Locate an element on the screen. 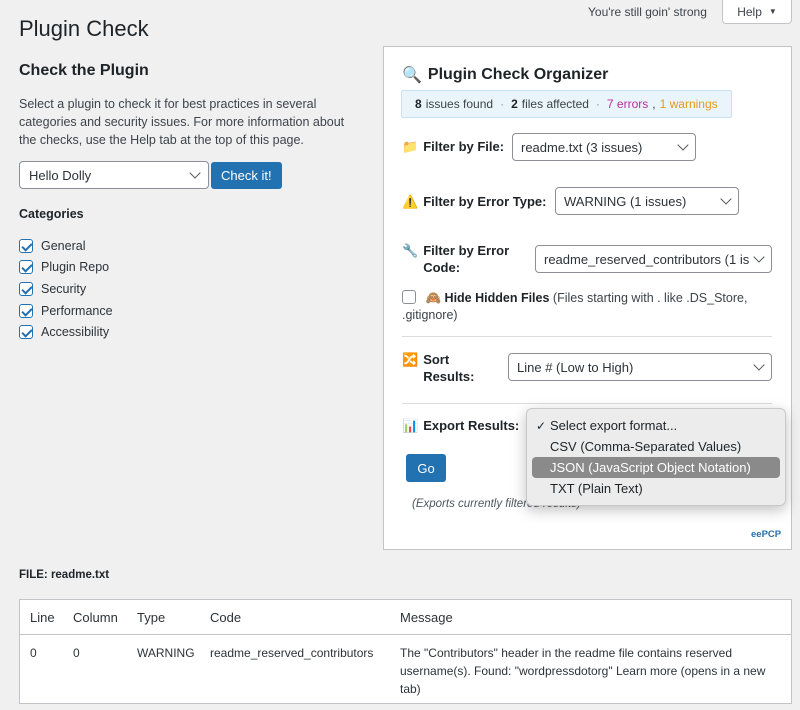 Image resolution: width=800 pixels, height=710 pixels. wrench-icon: 🔧 is located at coordinates (410, 250).